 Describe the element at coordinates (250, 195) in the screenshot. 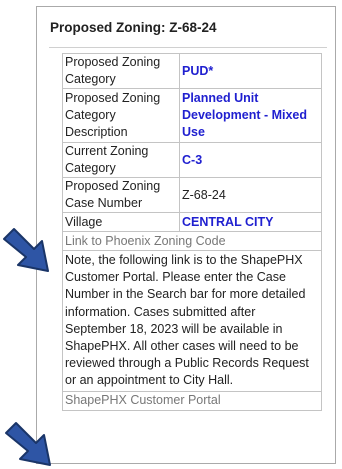

I see `row-value: Z-68-24` at that location.